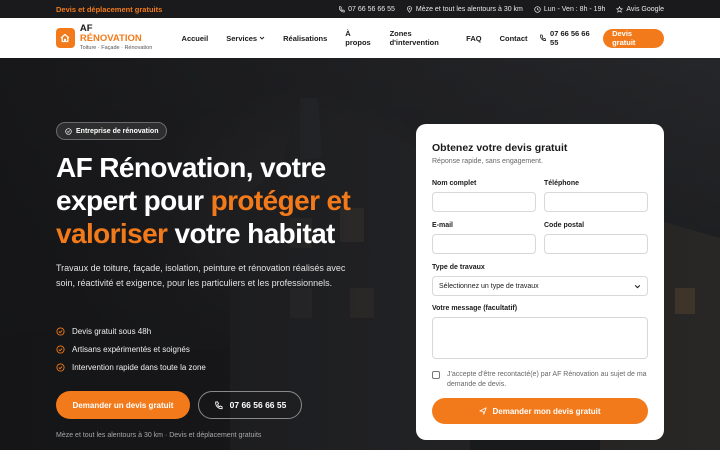  I want to click on nav-zones: Zones d'intervention, so click(419, 38).